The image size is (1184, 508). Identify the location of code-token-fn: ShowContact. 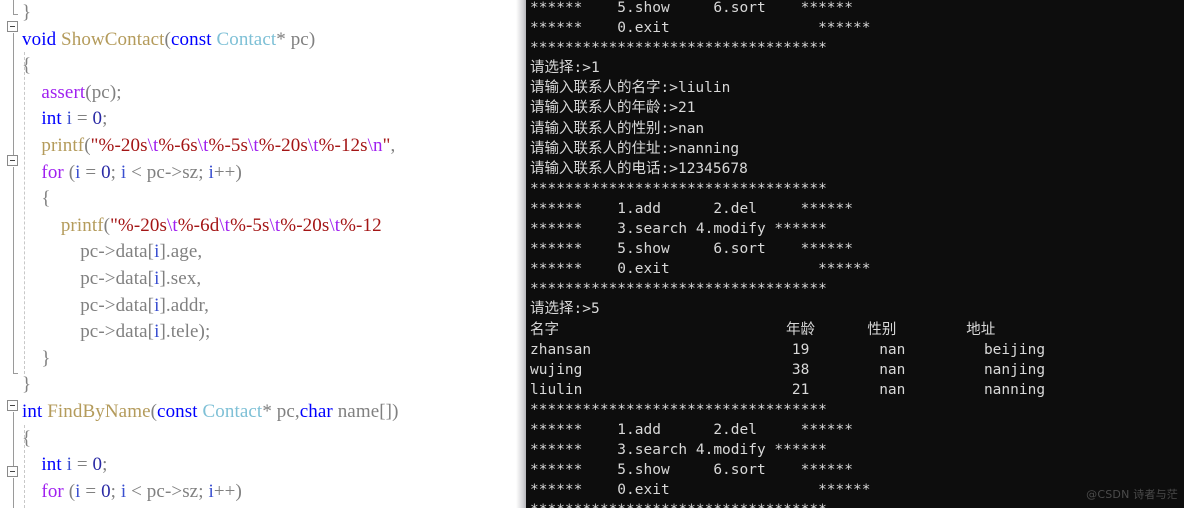
(113, 39).